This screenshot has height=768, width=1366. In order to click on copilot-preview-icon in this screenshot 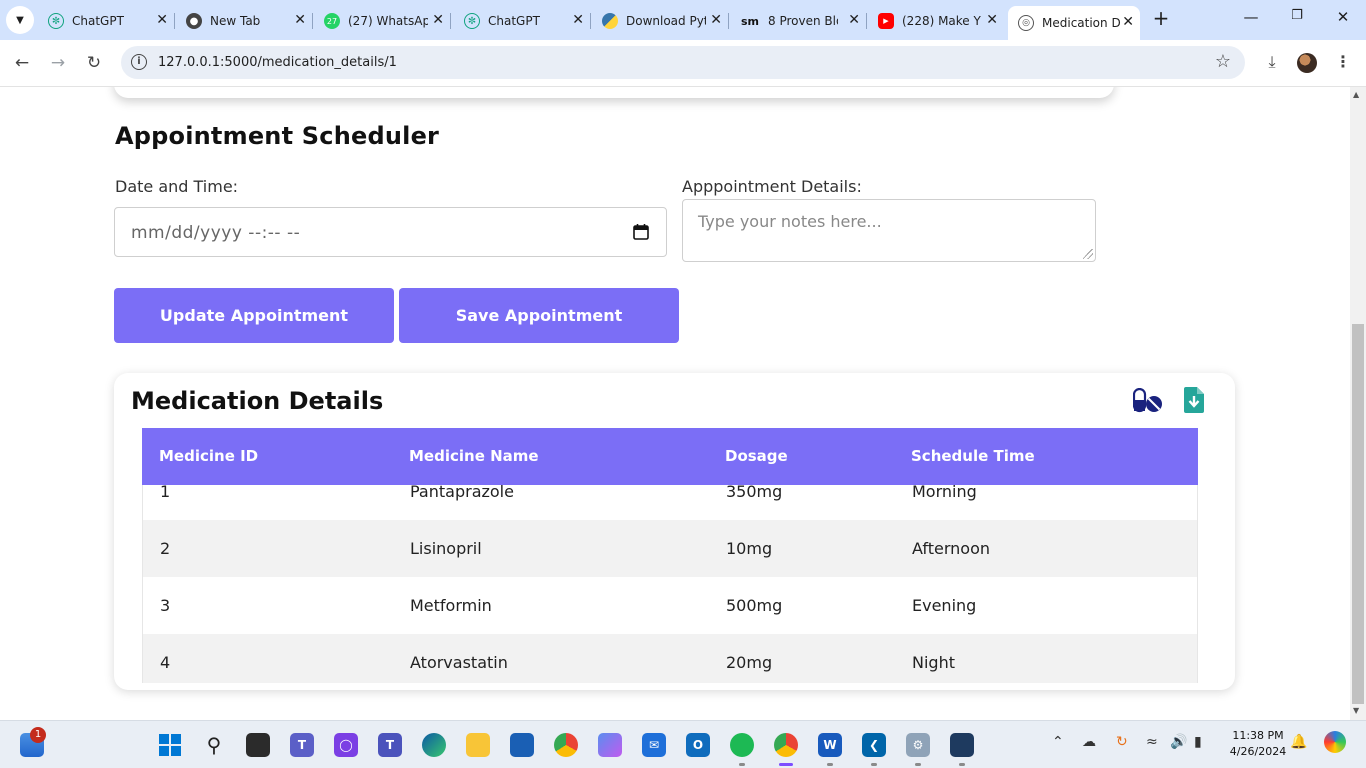, I will do `click(1335, 742)`.